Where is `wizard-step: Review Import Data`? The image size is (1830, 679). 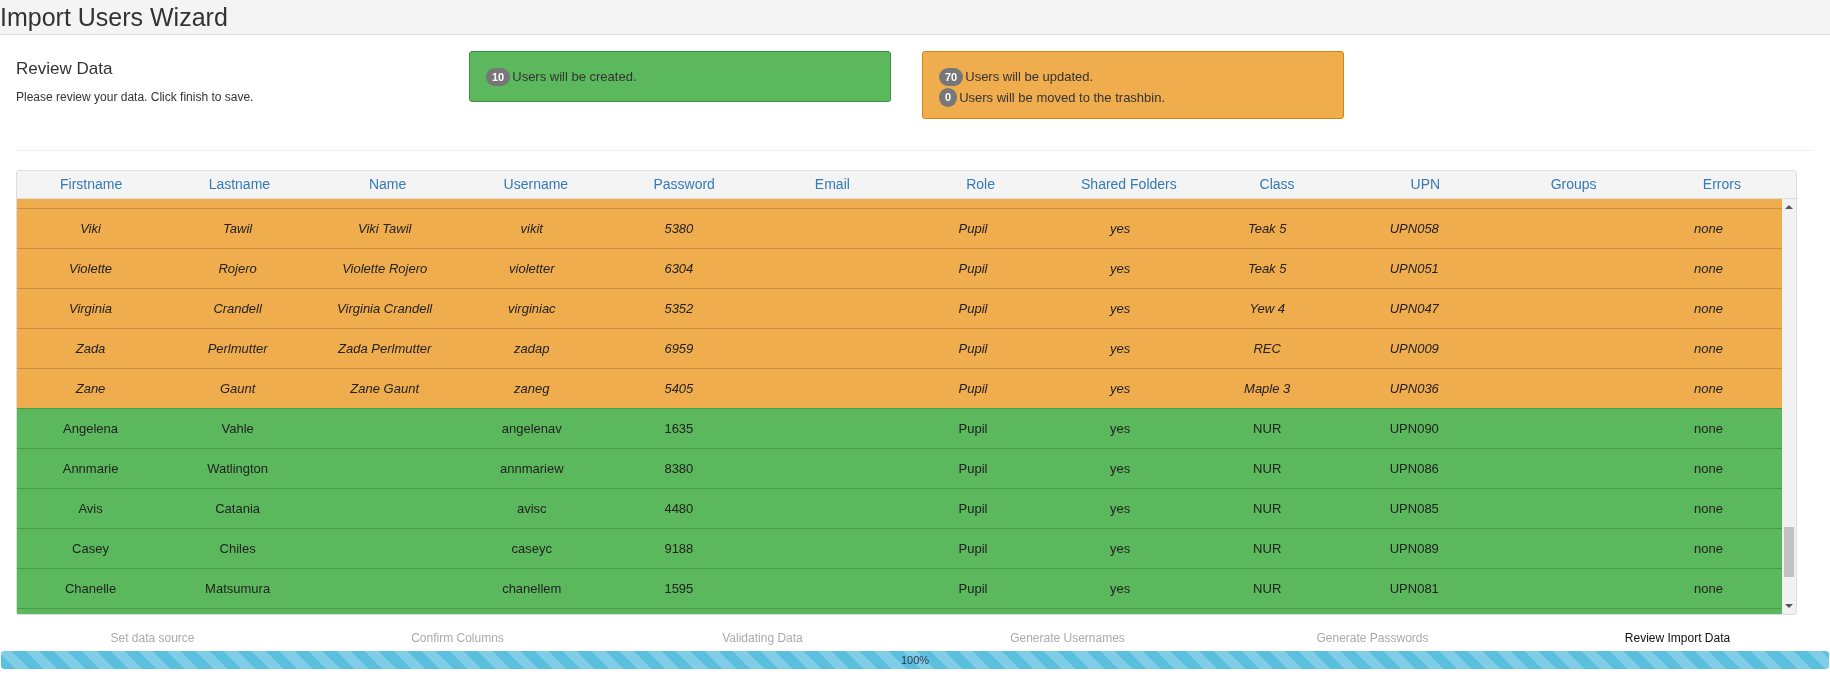
wizard-step: Review Import Data is located at coordinates (1677, 638).